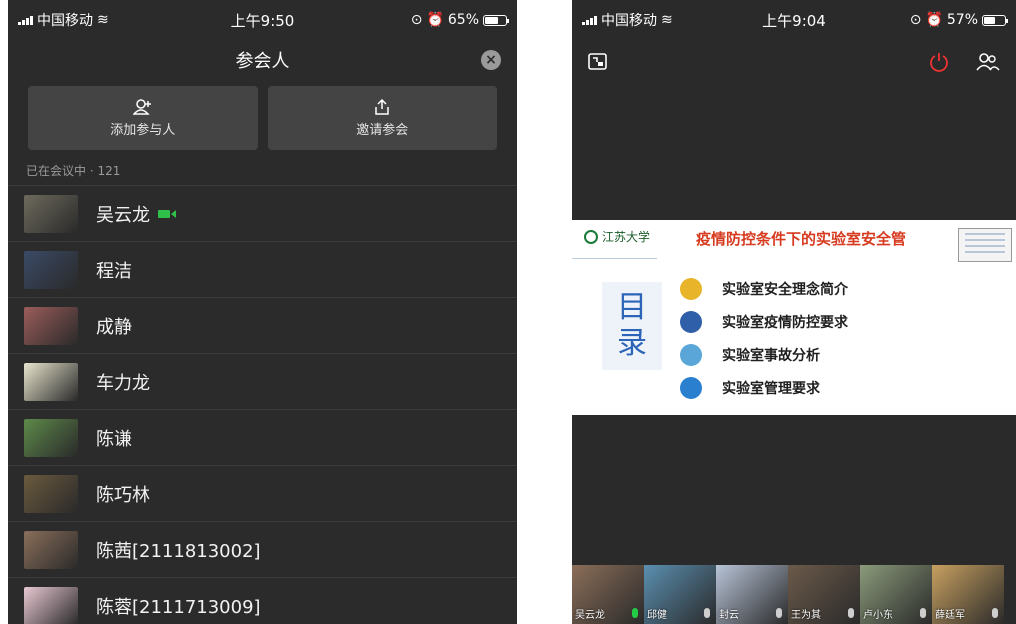 The image size is (1016, 624). Describe the element at coordinates (691, 321) in the screenshot. I see `compass-icon` at that location.